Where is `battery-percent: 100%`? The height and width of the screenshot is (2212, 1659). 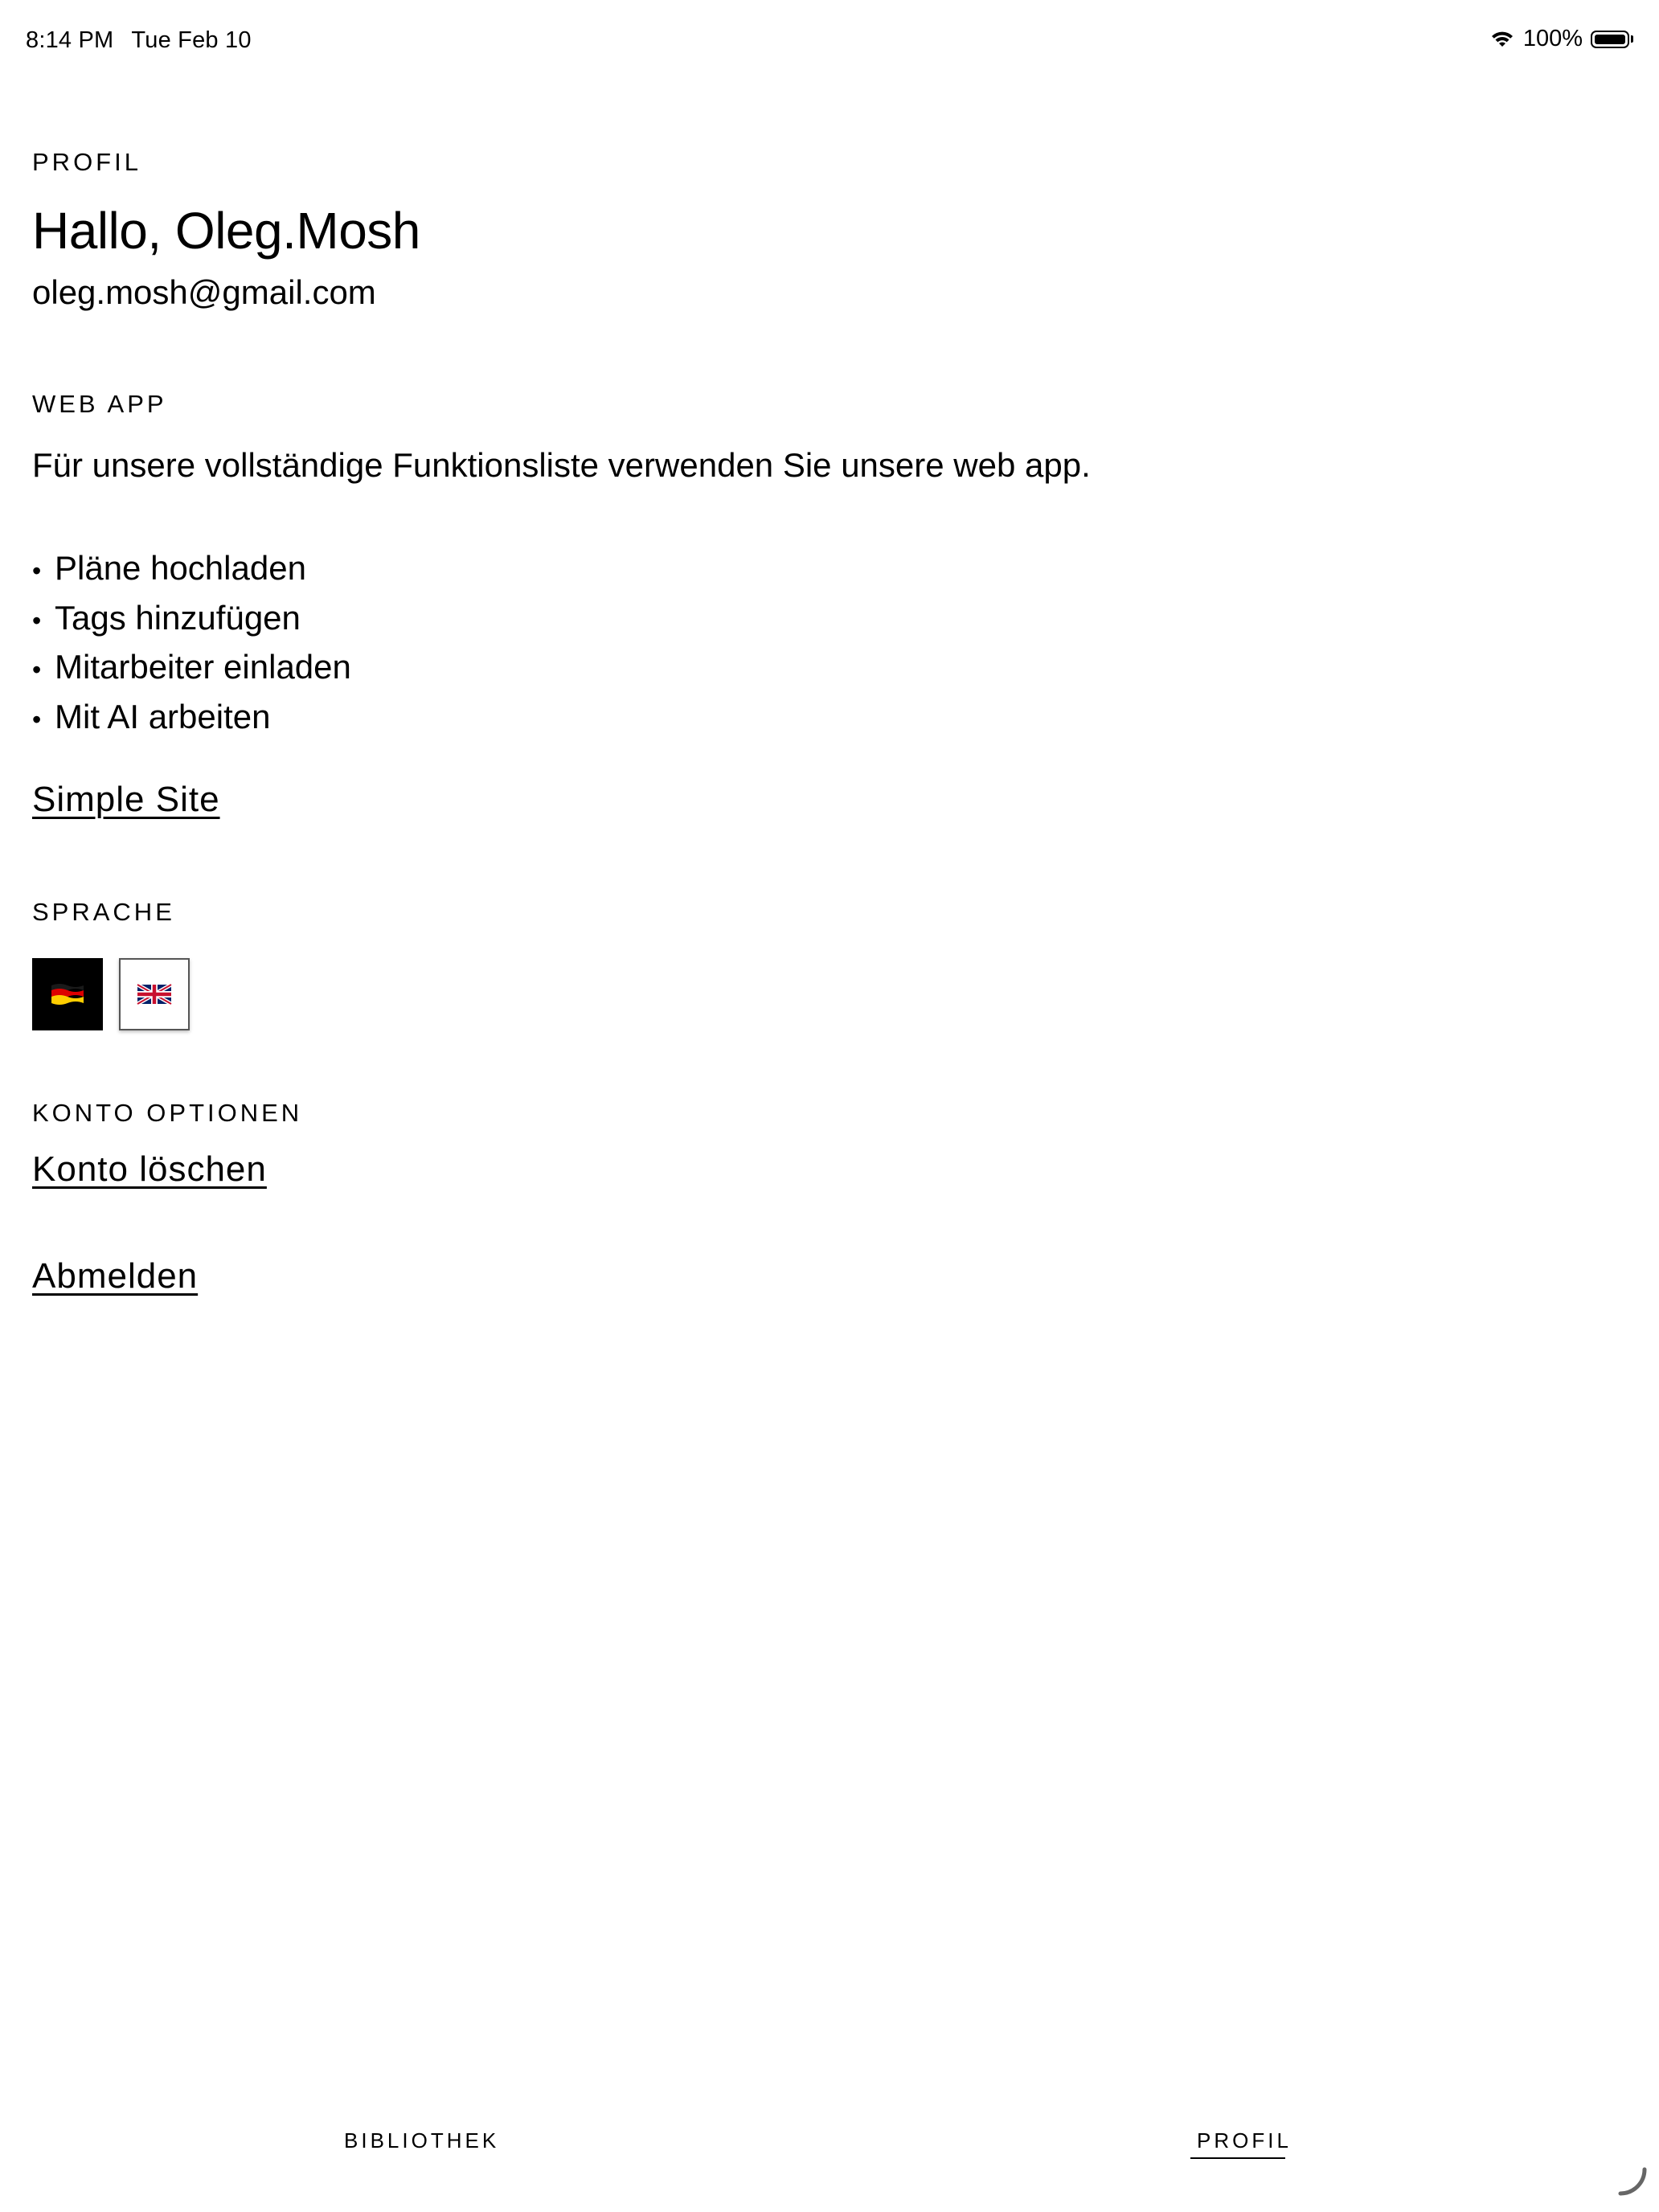
battery-percent: 100% is located at coordinates (1552, 38).